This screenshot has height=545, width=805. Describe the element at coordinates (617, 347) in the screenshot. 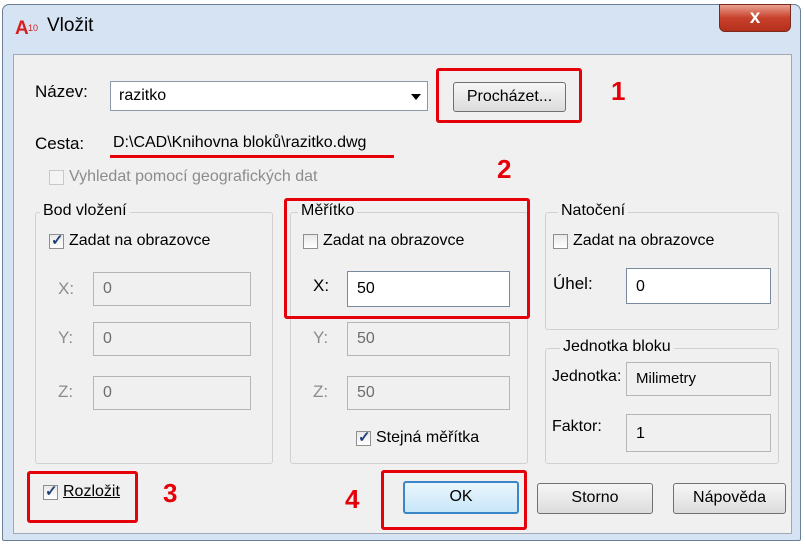

I see `block-unit-title: Jednotka bloku` at that location.